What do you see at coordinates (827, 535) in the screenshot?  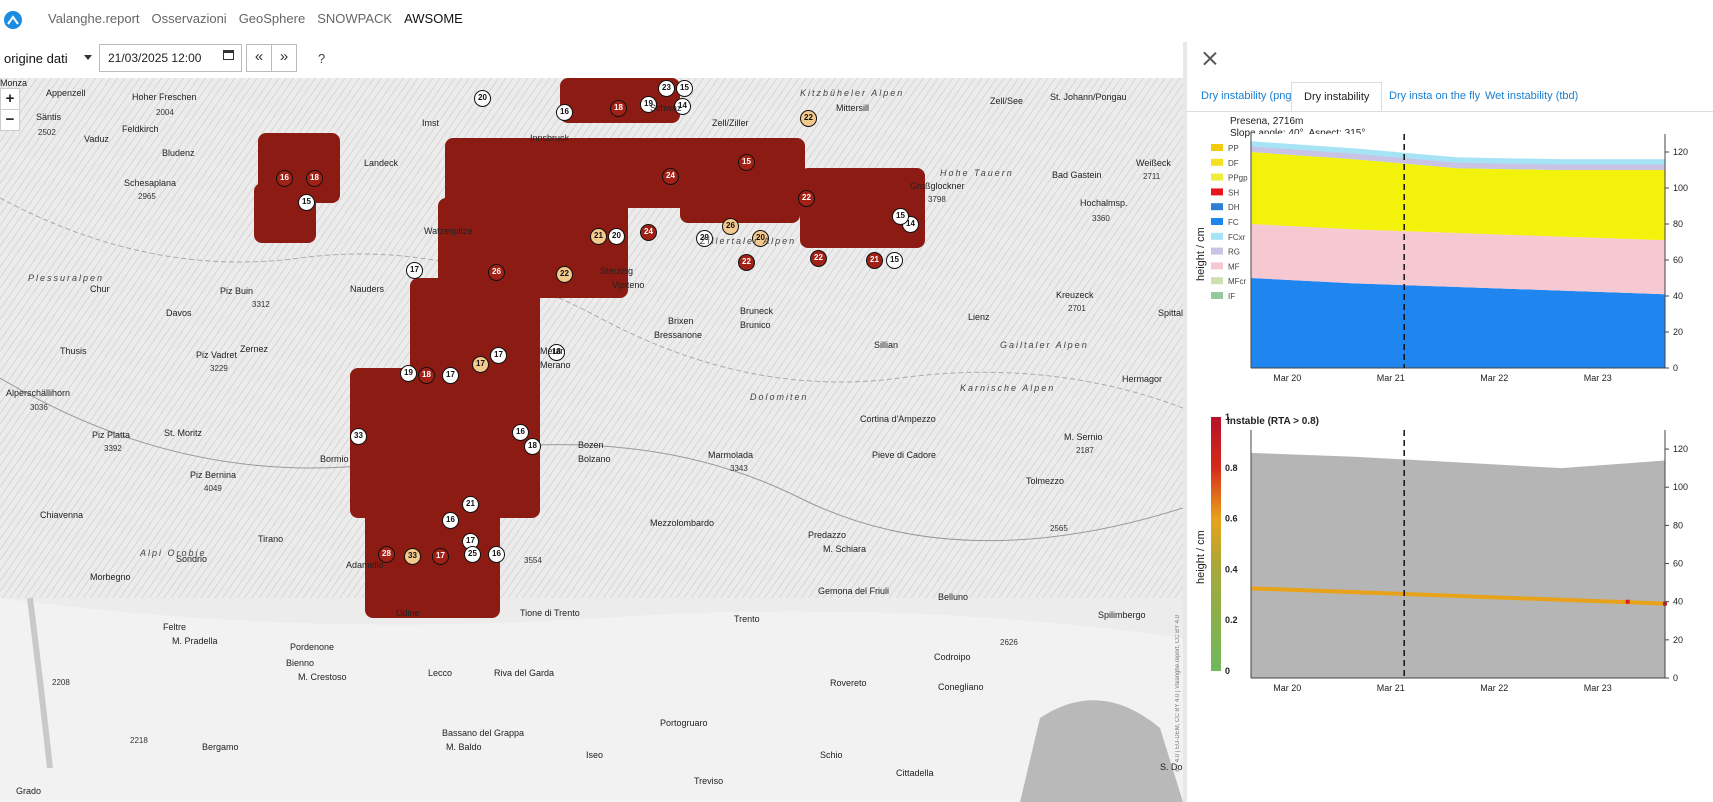 I see `map-place-label: Predazzo` at bounding box center [827, 535].